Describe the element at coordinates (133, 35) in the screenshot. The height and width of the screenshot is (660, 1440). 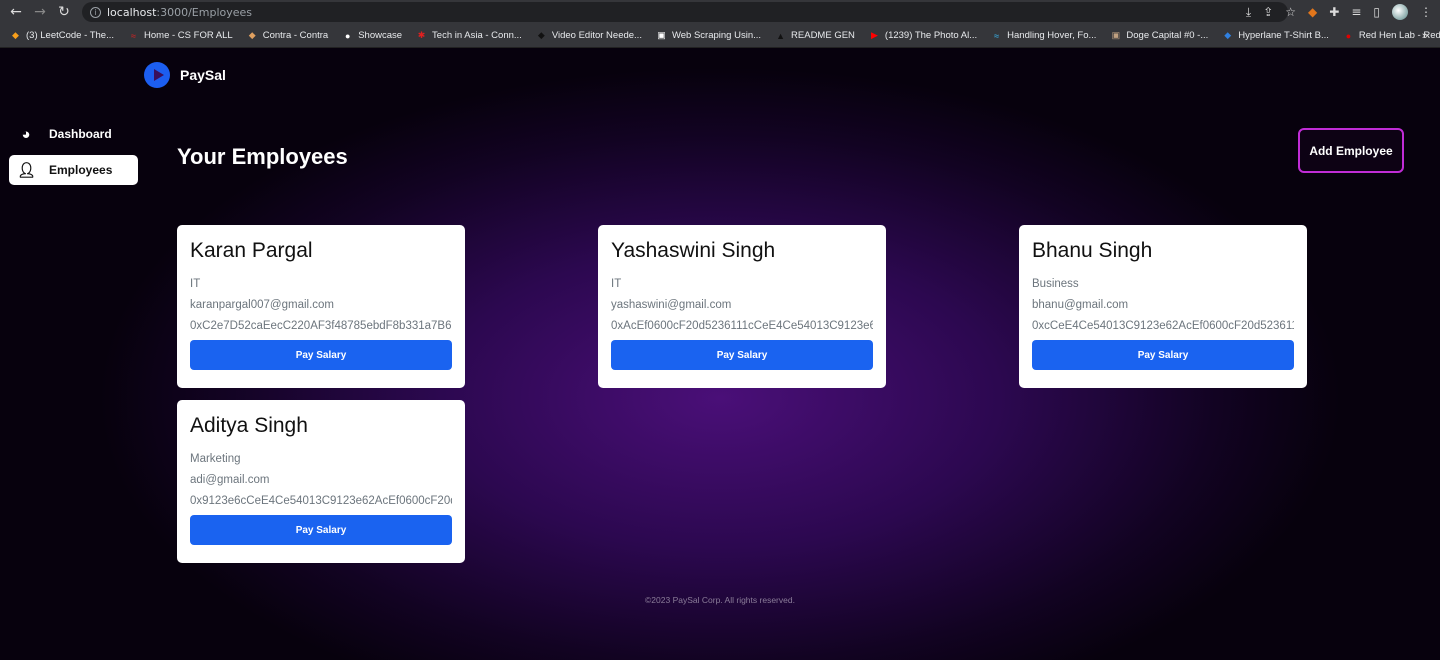
I see `csforall-icon: ≈` at that location.